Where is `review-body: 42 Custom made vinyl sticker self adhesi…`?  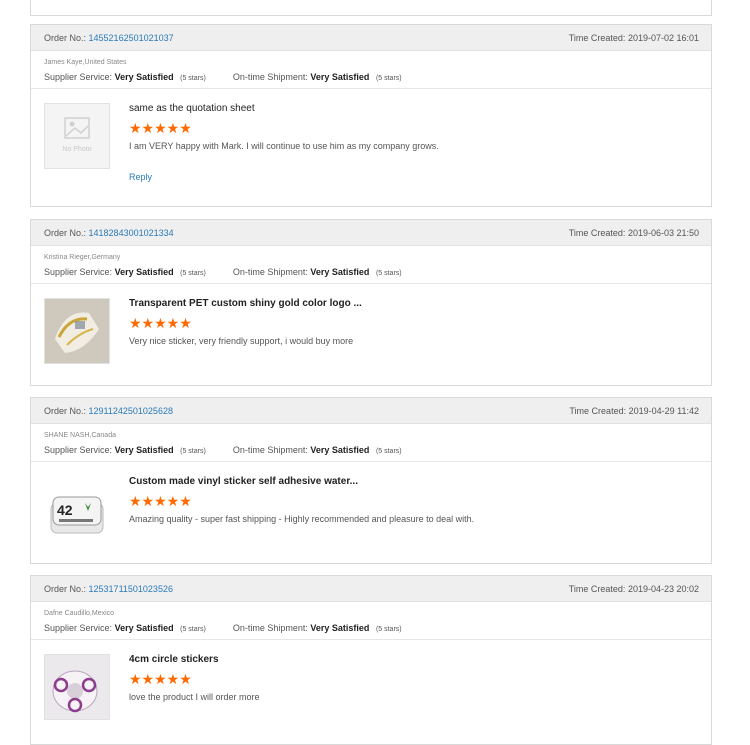 review-body: 42 Custom made vinyl sticker self adhesi… is located at coordinates (371, 510).